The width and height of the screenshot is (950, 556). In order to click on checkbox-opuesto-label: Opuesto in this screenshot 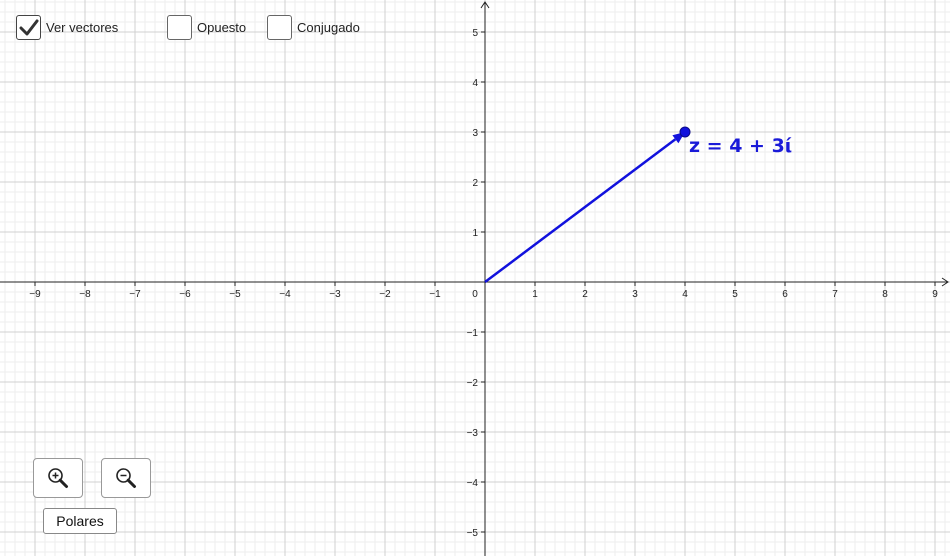, I will do `click(222, 27)`.